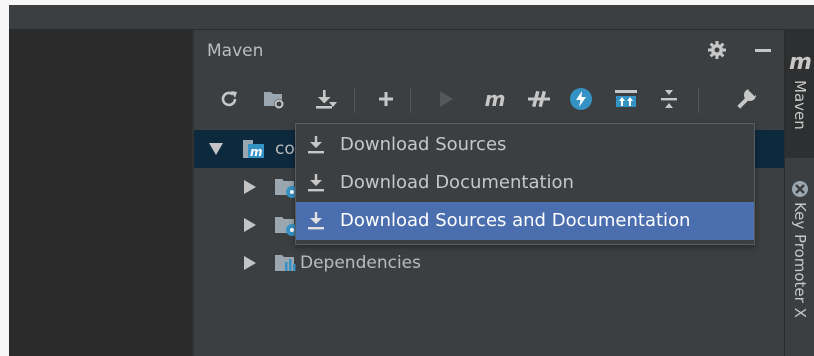 The width and height of the screenshot is (814, 356). What do you see at coordinates (423, 144) in the screenshot?
I see `menu-item-label: Download Sources` at bounding box center [423, 144].